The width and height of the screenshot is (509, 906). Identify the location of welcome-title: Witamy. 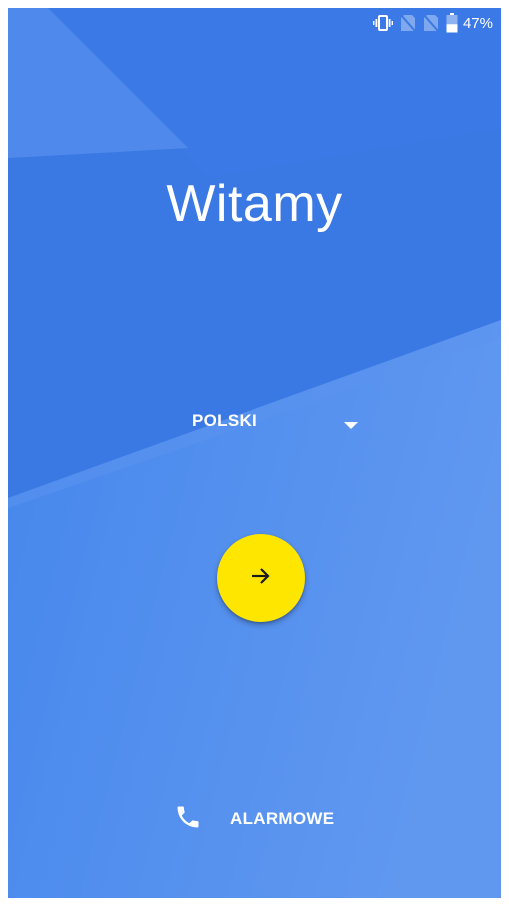
(254, 204).